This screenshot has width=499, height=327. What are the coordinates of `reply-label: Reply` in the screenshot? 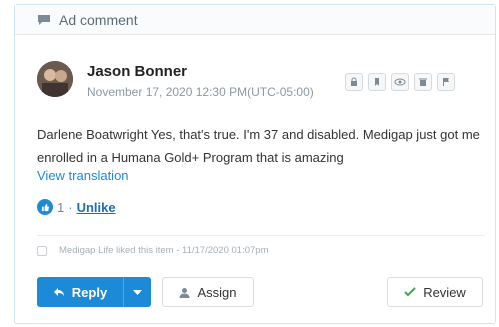 It's located at (89, 292).